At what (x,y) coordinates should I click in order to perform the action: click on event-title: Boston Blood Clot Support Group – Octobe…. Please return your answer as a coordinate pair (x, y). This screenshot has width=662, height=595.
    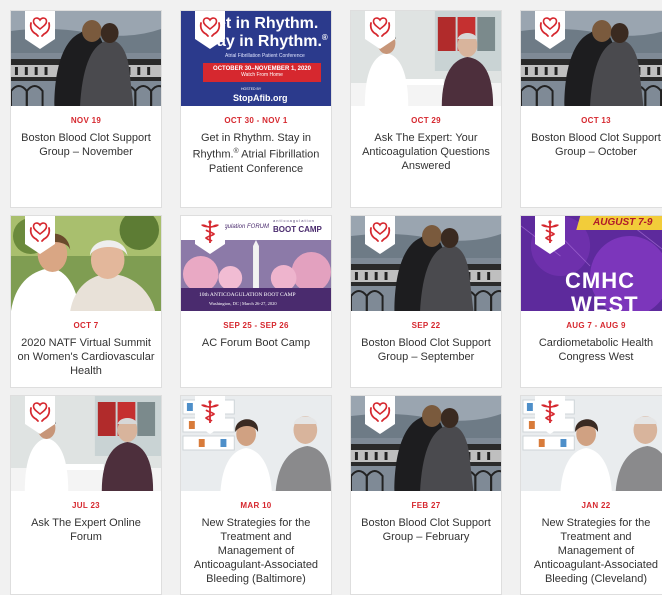
    Looking at the image, I should click on (591, 145).